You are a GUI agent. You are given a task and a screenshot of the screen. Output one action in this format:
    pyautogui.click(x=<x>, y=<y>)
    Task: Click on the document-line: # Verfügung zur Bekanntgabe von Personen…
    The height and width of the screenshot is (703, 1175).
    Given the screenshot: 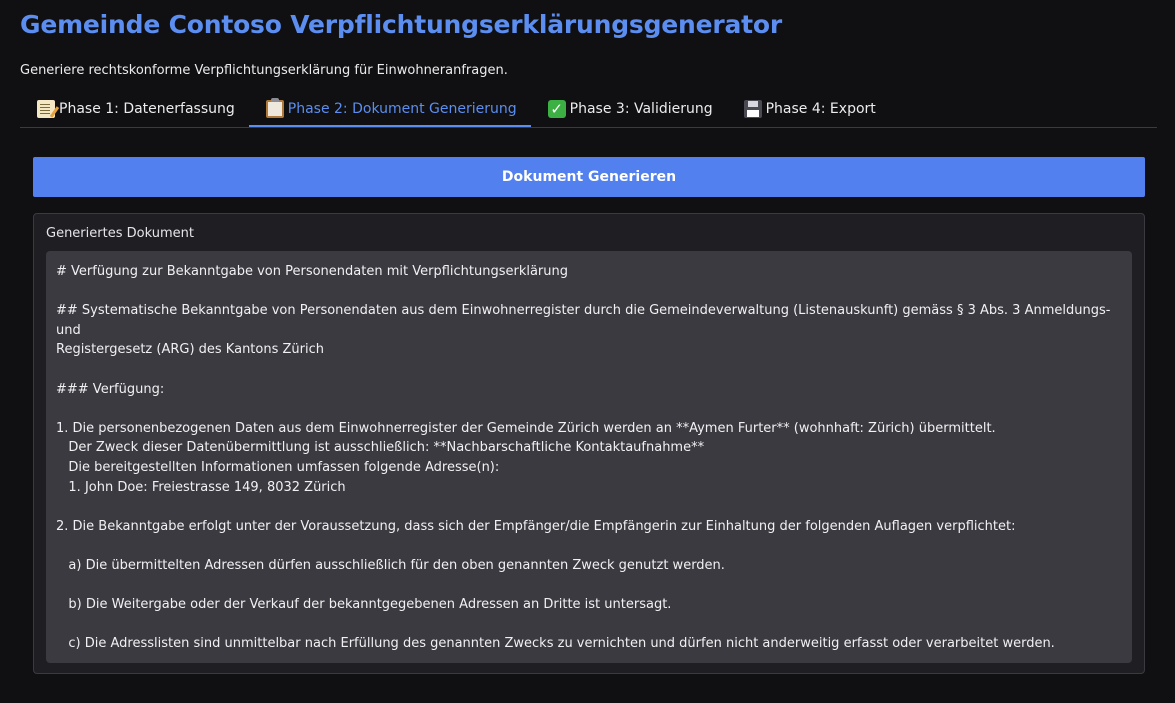 What is the action you would take?
    pyautogui.click(x=312, y=271)
    